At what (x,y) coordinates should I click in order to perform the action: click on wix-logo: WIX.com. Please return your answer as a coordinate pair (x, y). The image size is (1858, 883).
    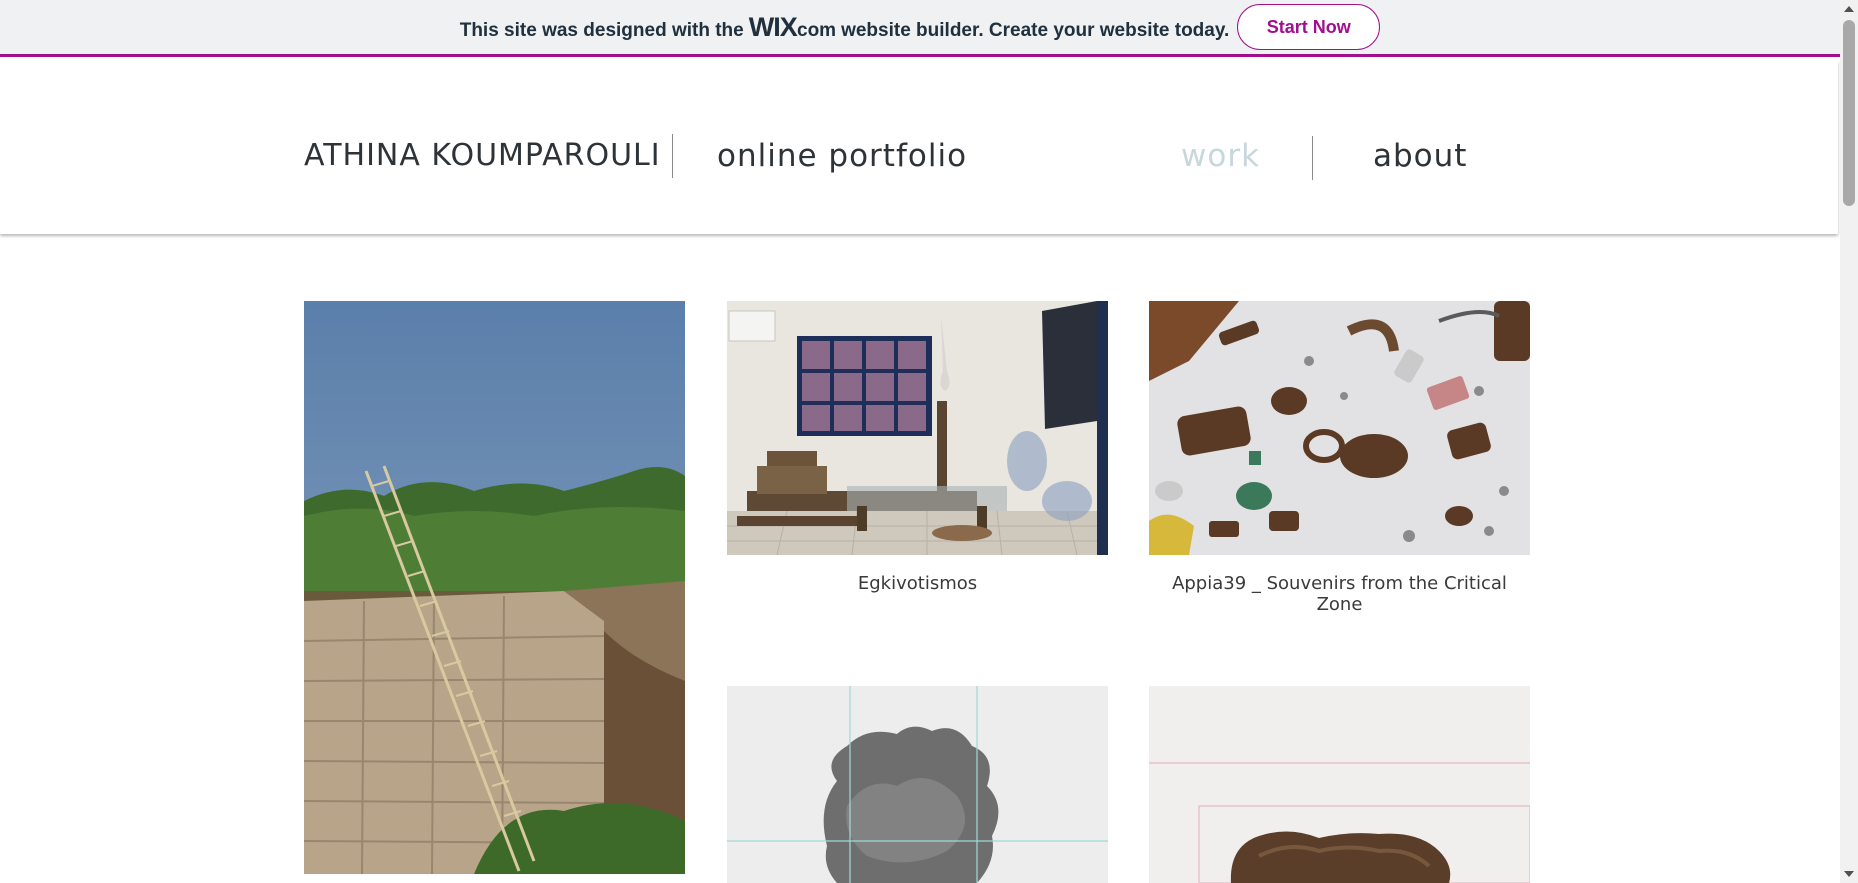
    Looking at the image, I should click on (792, 26).